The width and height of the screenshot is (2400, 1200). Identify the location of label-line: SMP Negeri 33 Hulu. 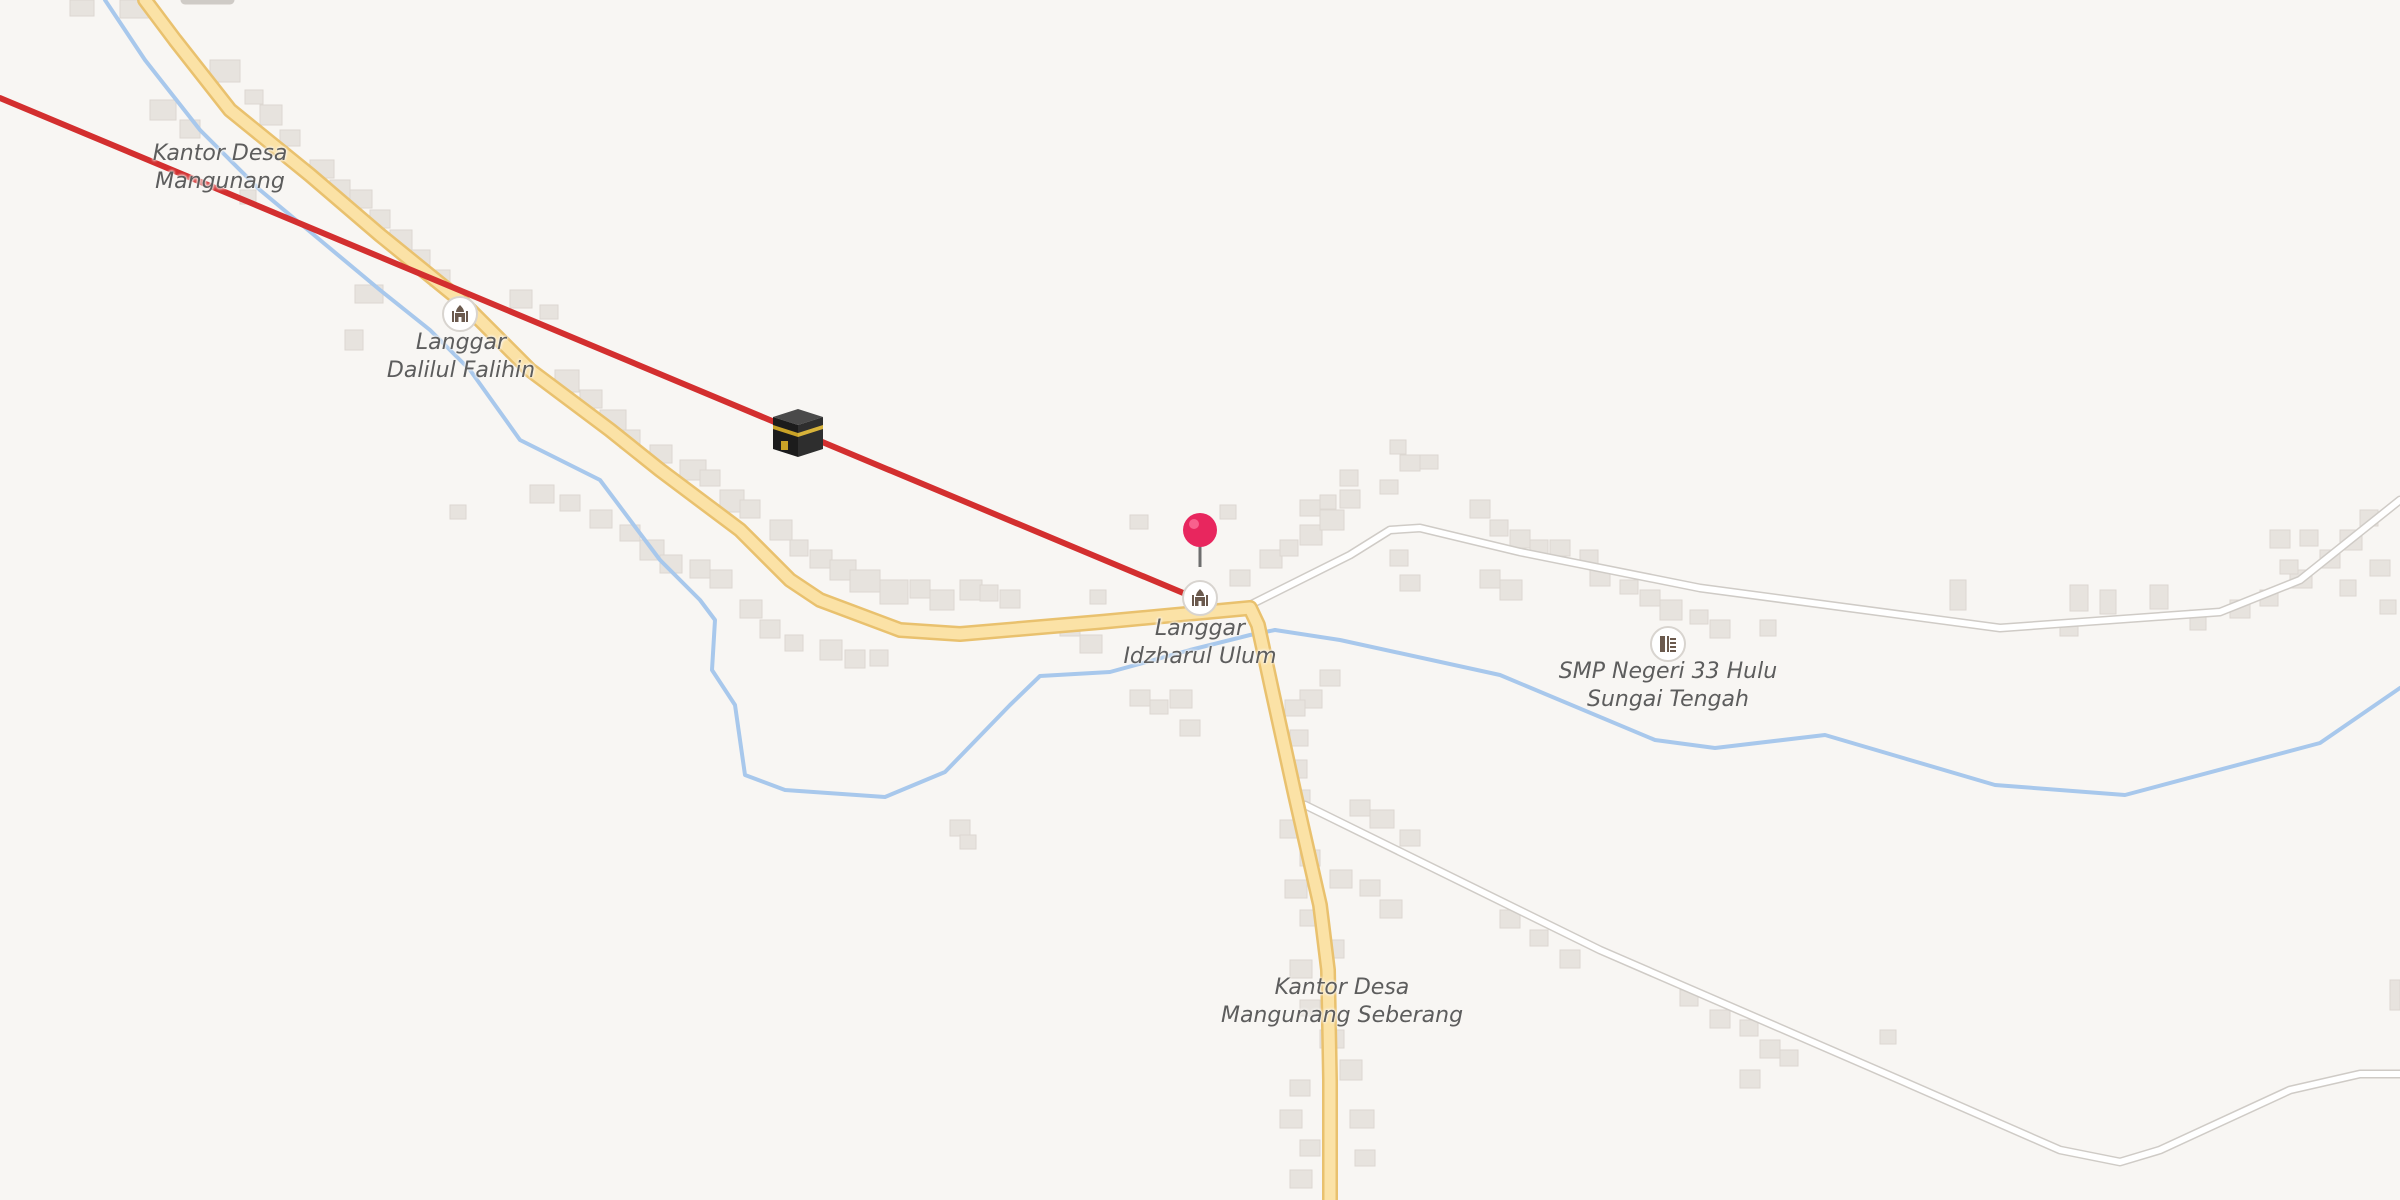
(1668, 671).